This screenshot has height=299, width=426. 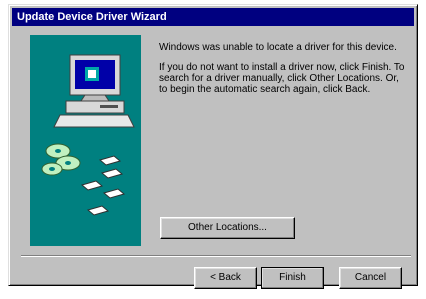 I want to click on floppy-disks-icon, so click(x=103, y=185).